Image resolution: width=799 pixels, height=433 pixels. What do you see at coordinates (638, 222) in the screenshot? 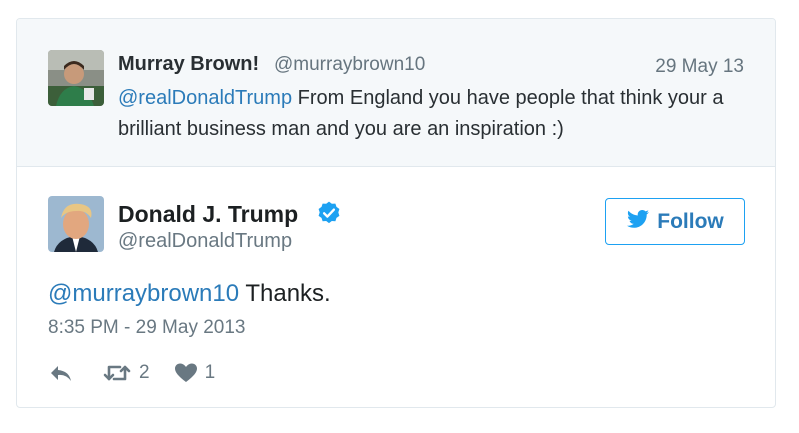
I see `twitter-bird-icon` at bounding box center [638, 222].